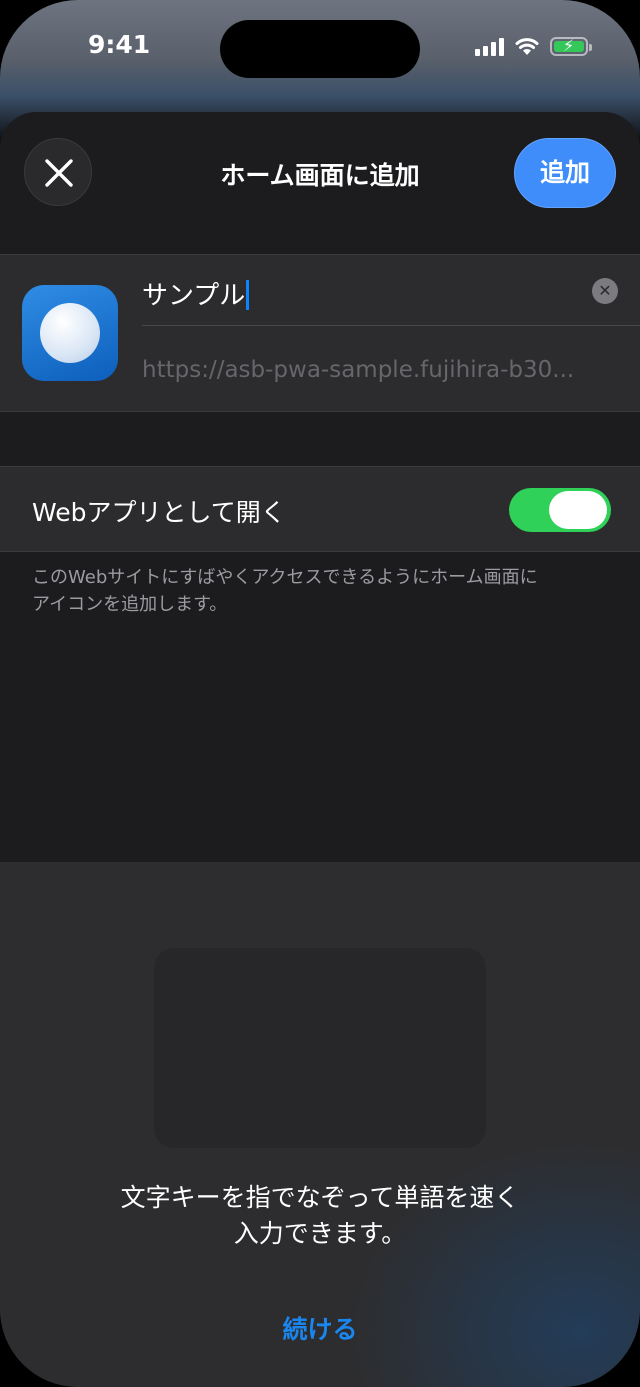 This screenshot has width=640, height=1387. What do you see at coordinates (527, 46) in the screenshot?
I see `wifi-icon` at bounding box center [527, 46].